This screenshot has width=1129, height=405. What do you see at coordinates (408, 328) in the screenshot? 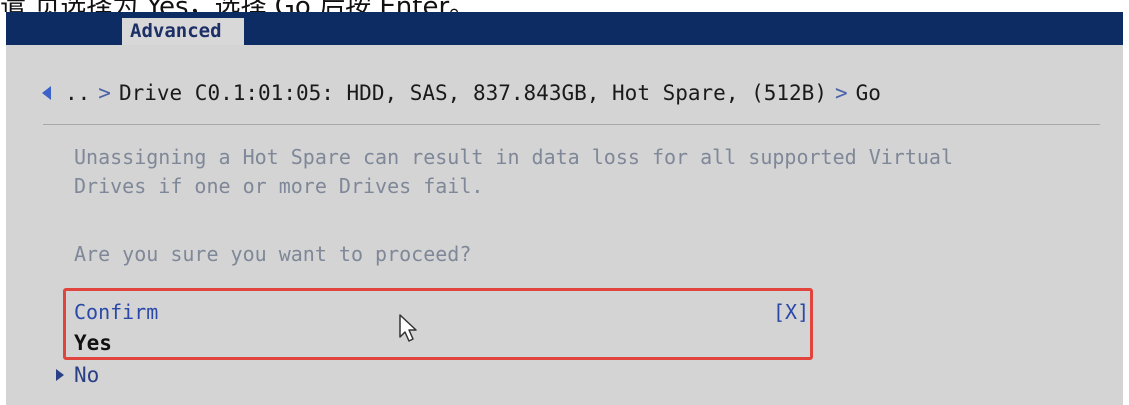
I see `mouse-pointer-icon` at bounding box center [408, 328].